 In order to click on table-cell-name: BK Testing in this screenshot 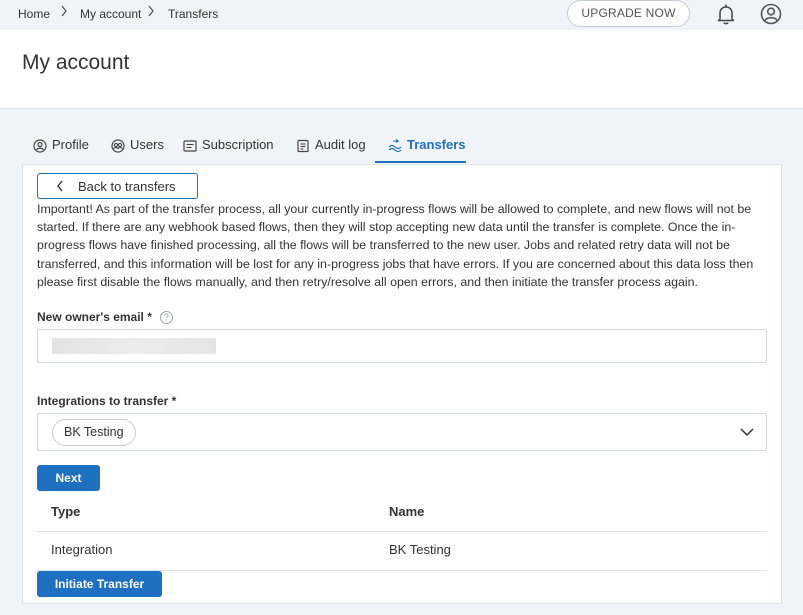, I will do `click(420, 549)`.